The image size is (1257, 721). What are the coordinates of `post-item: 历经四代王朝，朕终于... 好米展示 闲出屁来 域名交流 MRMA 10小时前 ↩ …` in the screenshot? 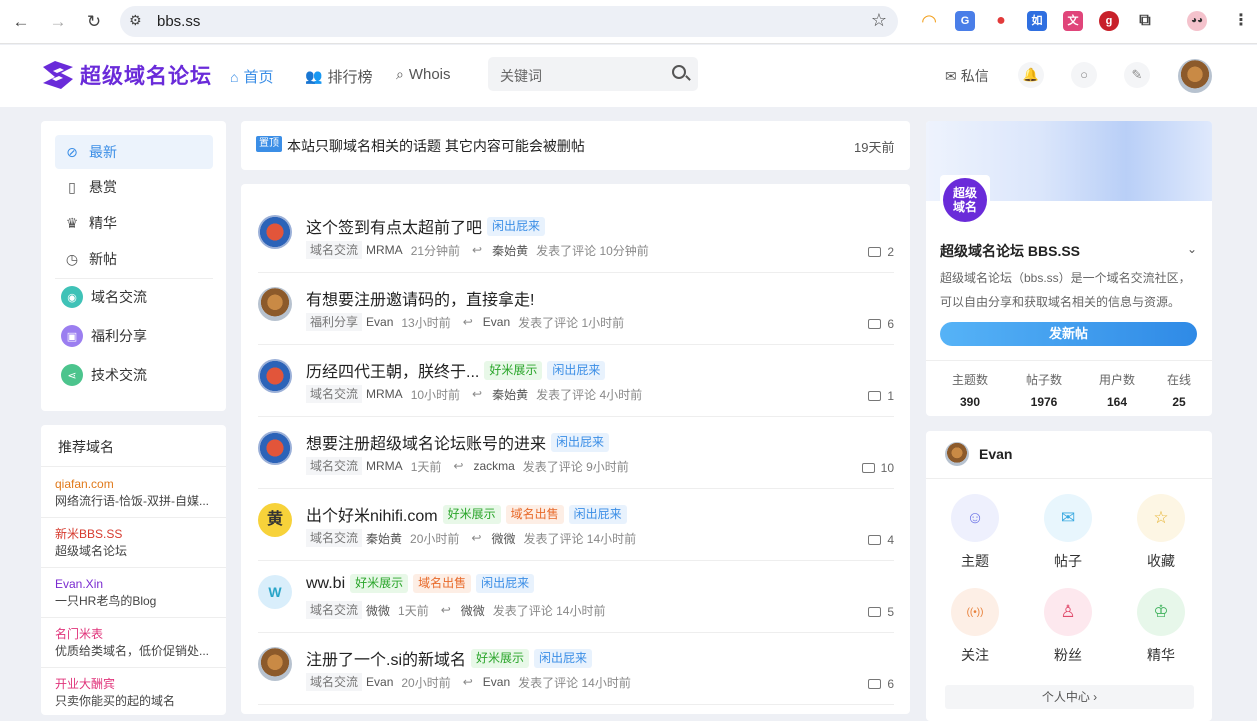 It's located at (576, 381).